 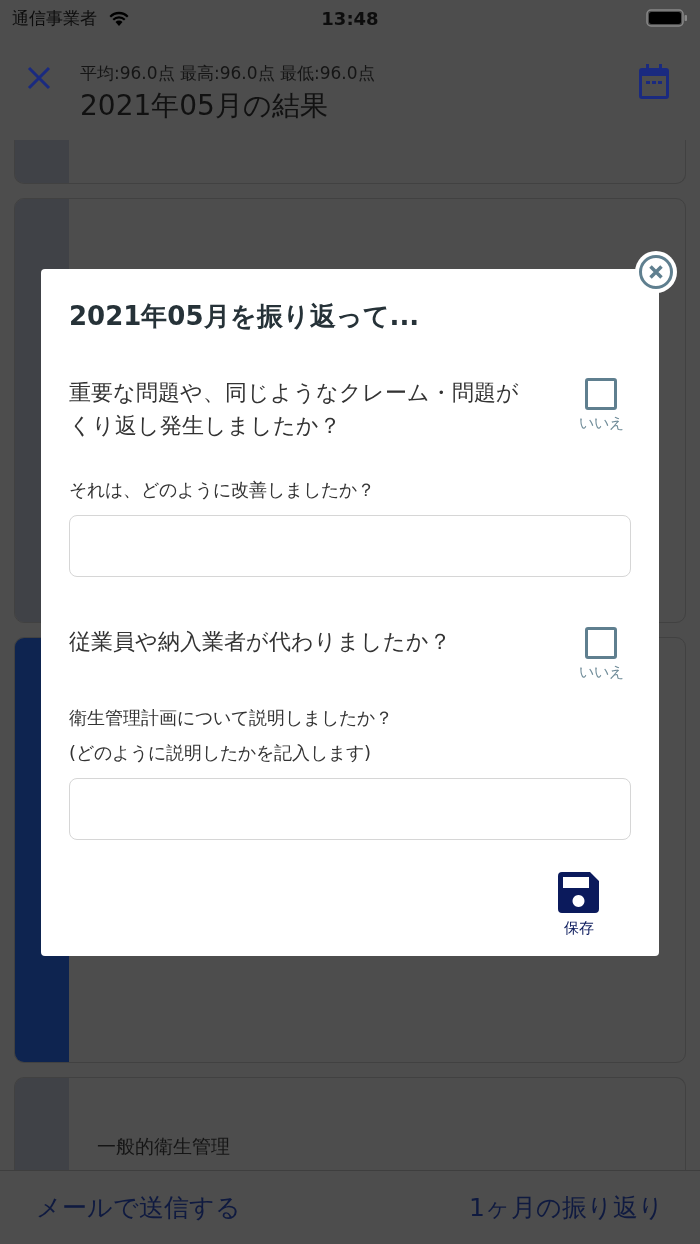 What do you see at coordinates (228, 73) in the screenshot?
I see `score-summary: 平均:96.0点 最高:96.0点 最低:96.0点` at bounding box center [228, 73].